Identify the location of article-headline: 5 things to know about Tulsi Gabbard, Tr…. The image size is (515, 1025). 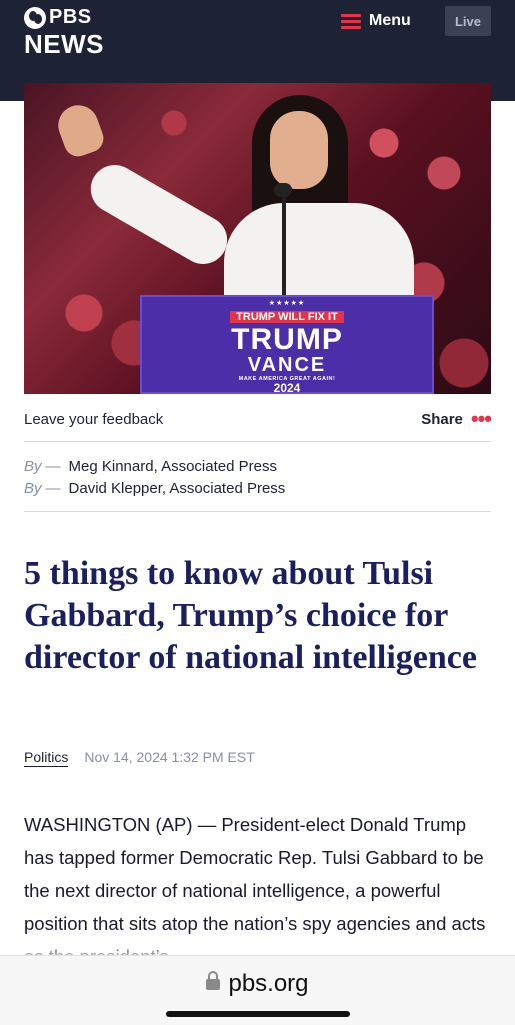
(250, 615).